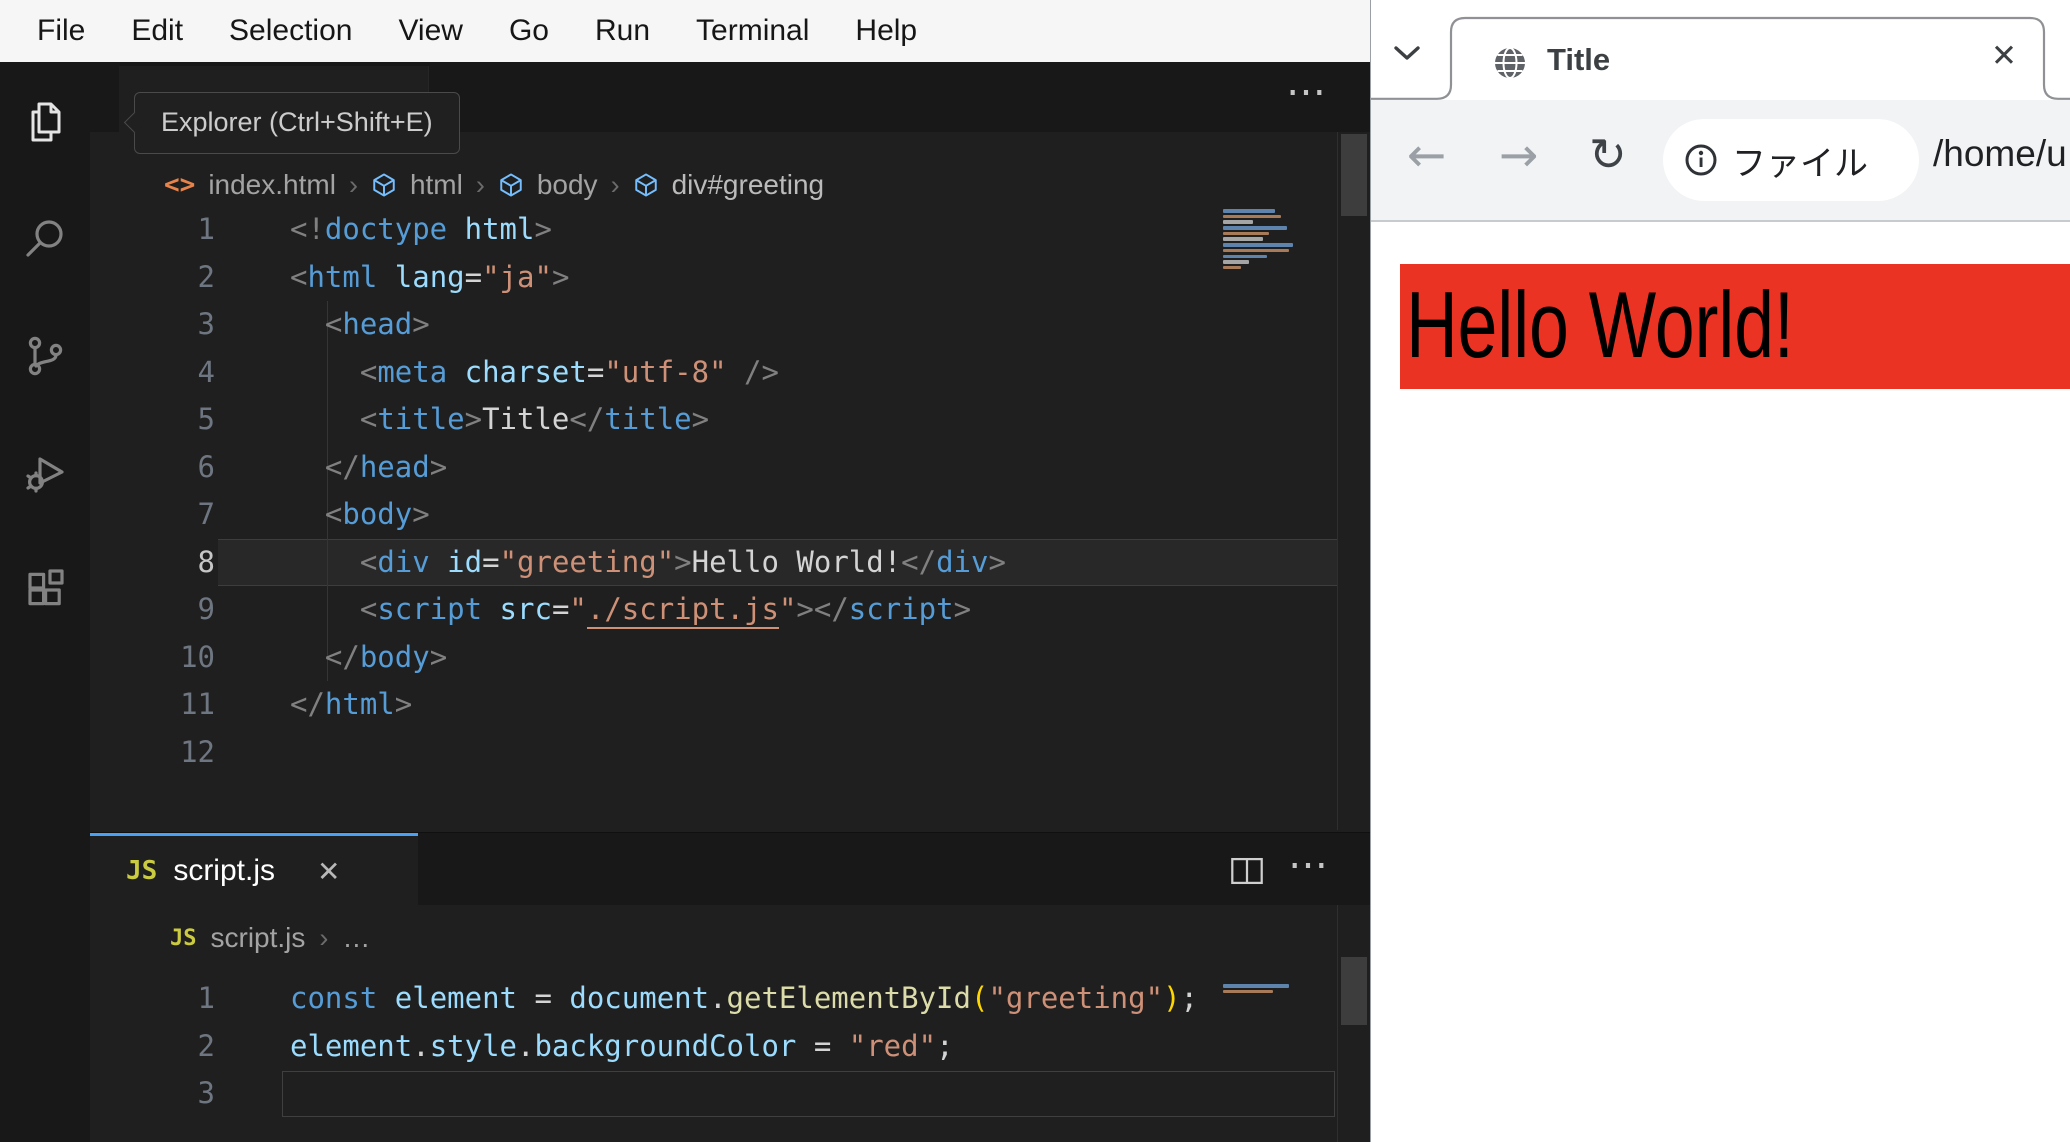 The image size is (2070, 1142). What do you see at coordinates (369, 656) in the screenshot?
I see `line-text: </body>` at bounding box center [369, 656].